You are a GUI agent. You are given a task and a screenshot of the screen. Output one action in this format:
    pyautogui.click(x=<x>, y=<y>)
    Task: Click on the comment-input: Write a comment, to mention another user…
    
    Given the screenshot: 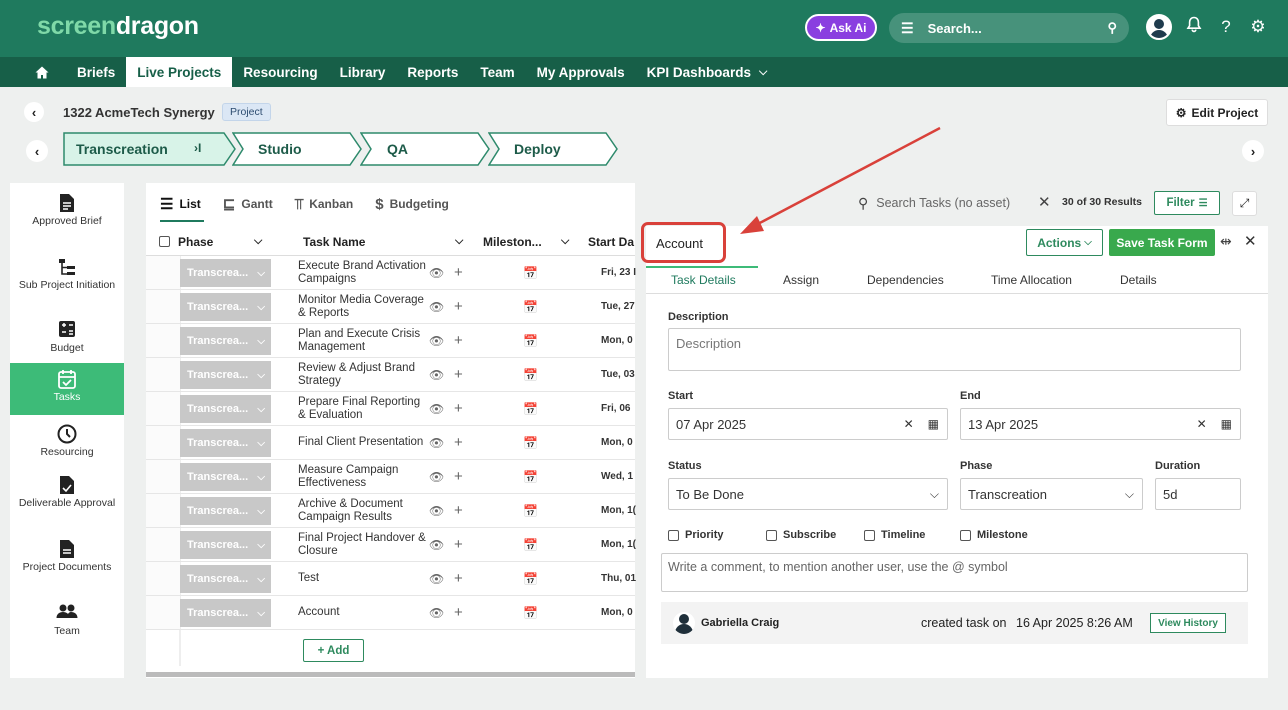 What is the action you would take?
    pyautogui.click(x=954, y=572)
    